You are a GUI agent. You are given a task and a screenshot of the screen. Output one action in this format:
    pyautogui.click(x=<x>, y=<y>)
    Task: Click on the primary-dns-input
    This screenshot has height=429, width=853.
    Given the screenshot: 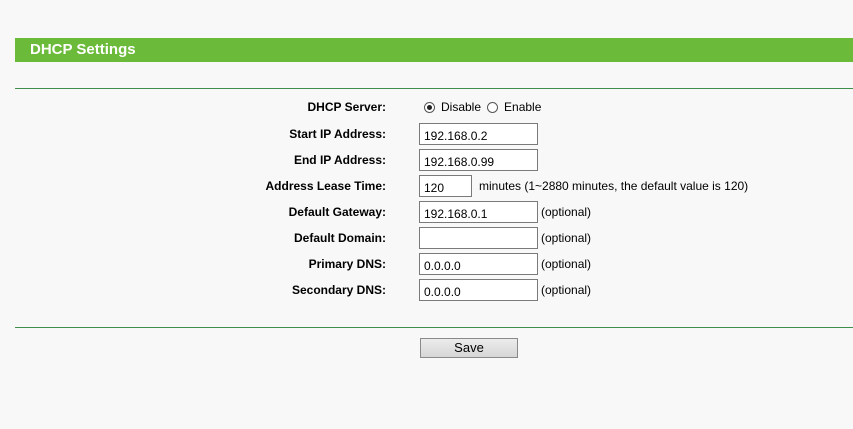 What is the action you would take?
    pyautogui.click(x=478, y=264)
    